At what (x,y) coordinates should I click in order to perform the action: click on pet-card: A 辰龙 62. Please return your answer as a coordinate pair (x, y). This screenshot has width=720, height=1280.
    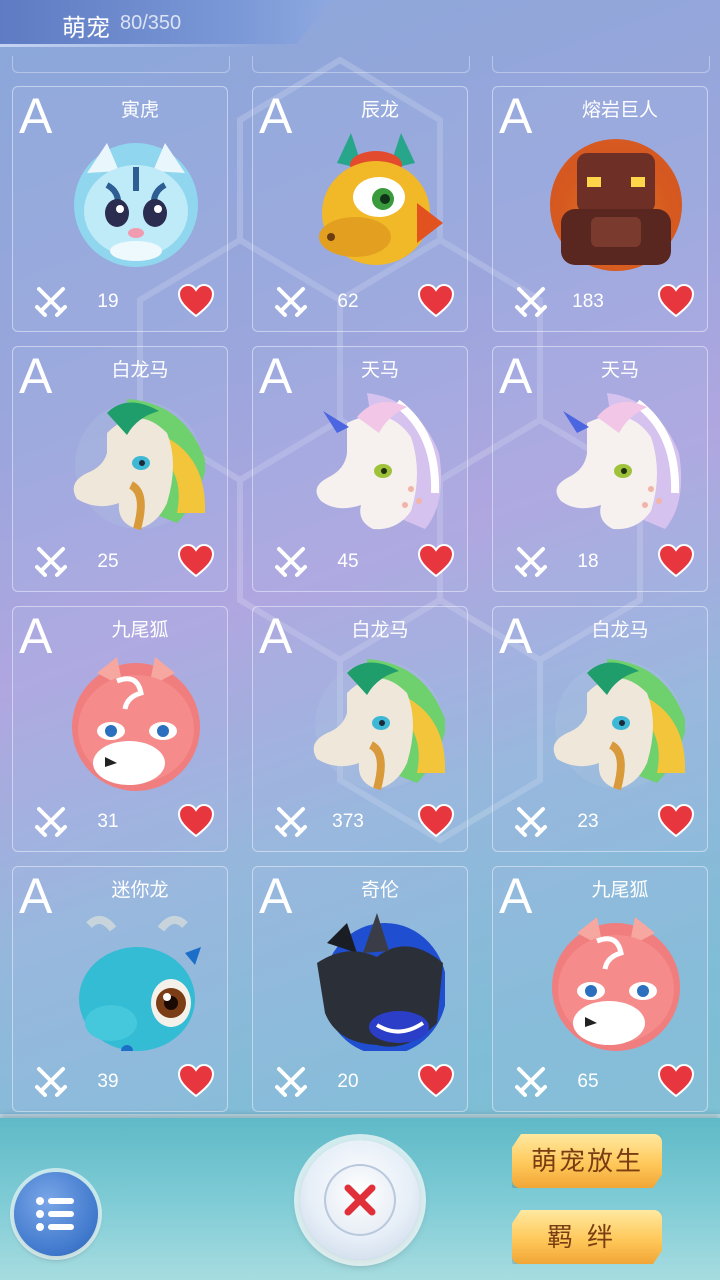
    Looking at the image, I should click on (360, 209).